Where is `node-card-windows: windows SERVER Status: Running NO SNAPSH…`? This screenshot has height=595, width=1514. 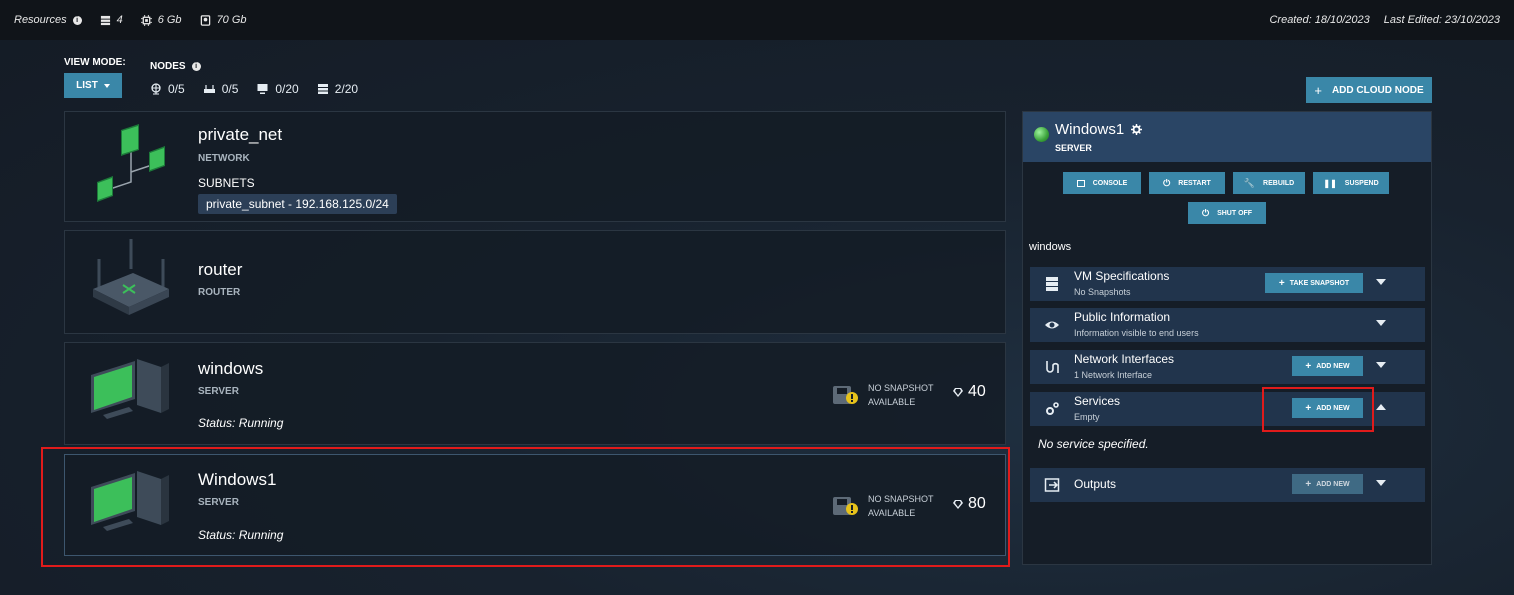 node-card-windows: windows SERVER Status: Running NO SNAPSH… is located at coordinates (535, 393).